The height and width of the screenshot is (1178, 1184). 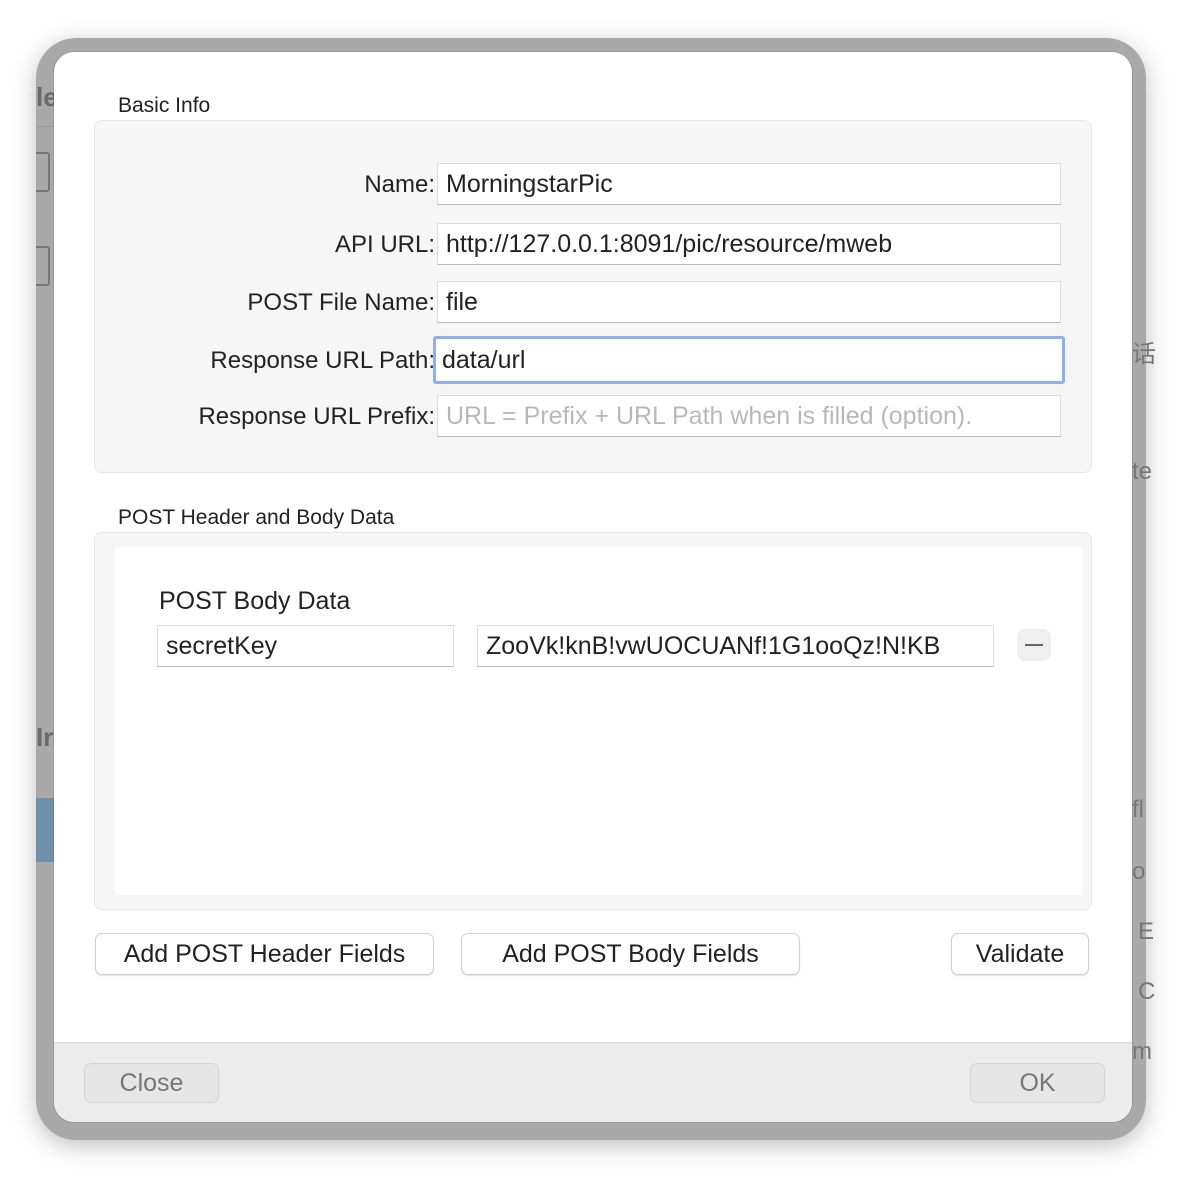 What do you see at coordinates (264, 954) in the screenshot?
I see `add-post-header-fields-button: Add POST Header Fields` at bounding box center [264, 954].